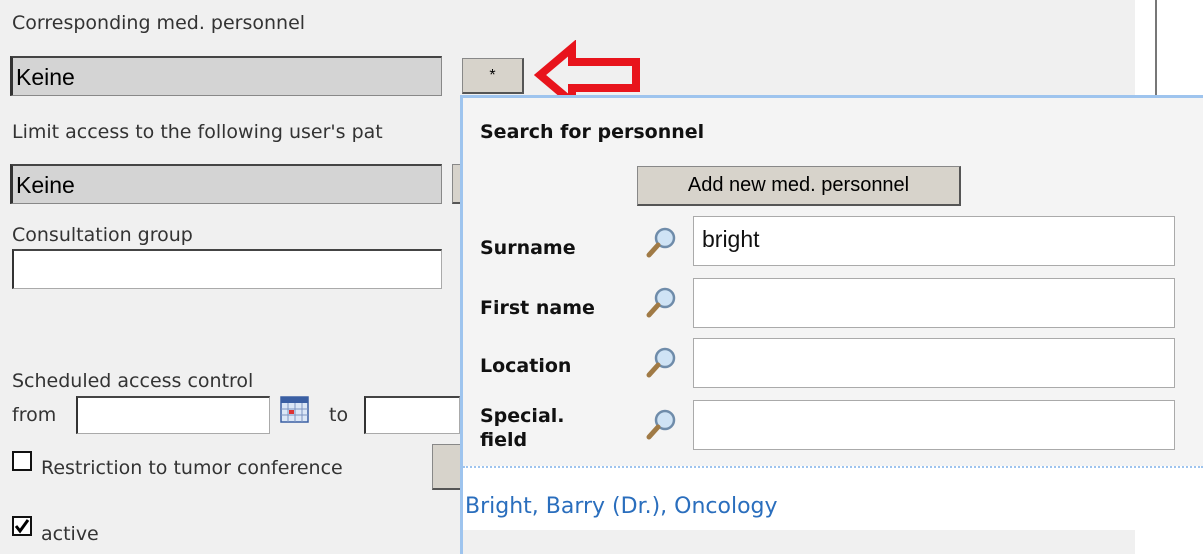  Describe the element at coordinates (133, 381) in the screenshot. I see `scheduled-access-label: Scheduled access control` at that location.